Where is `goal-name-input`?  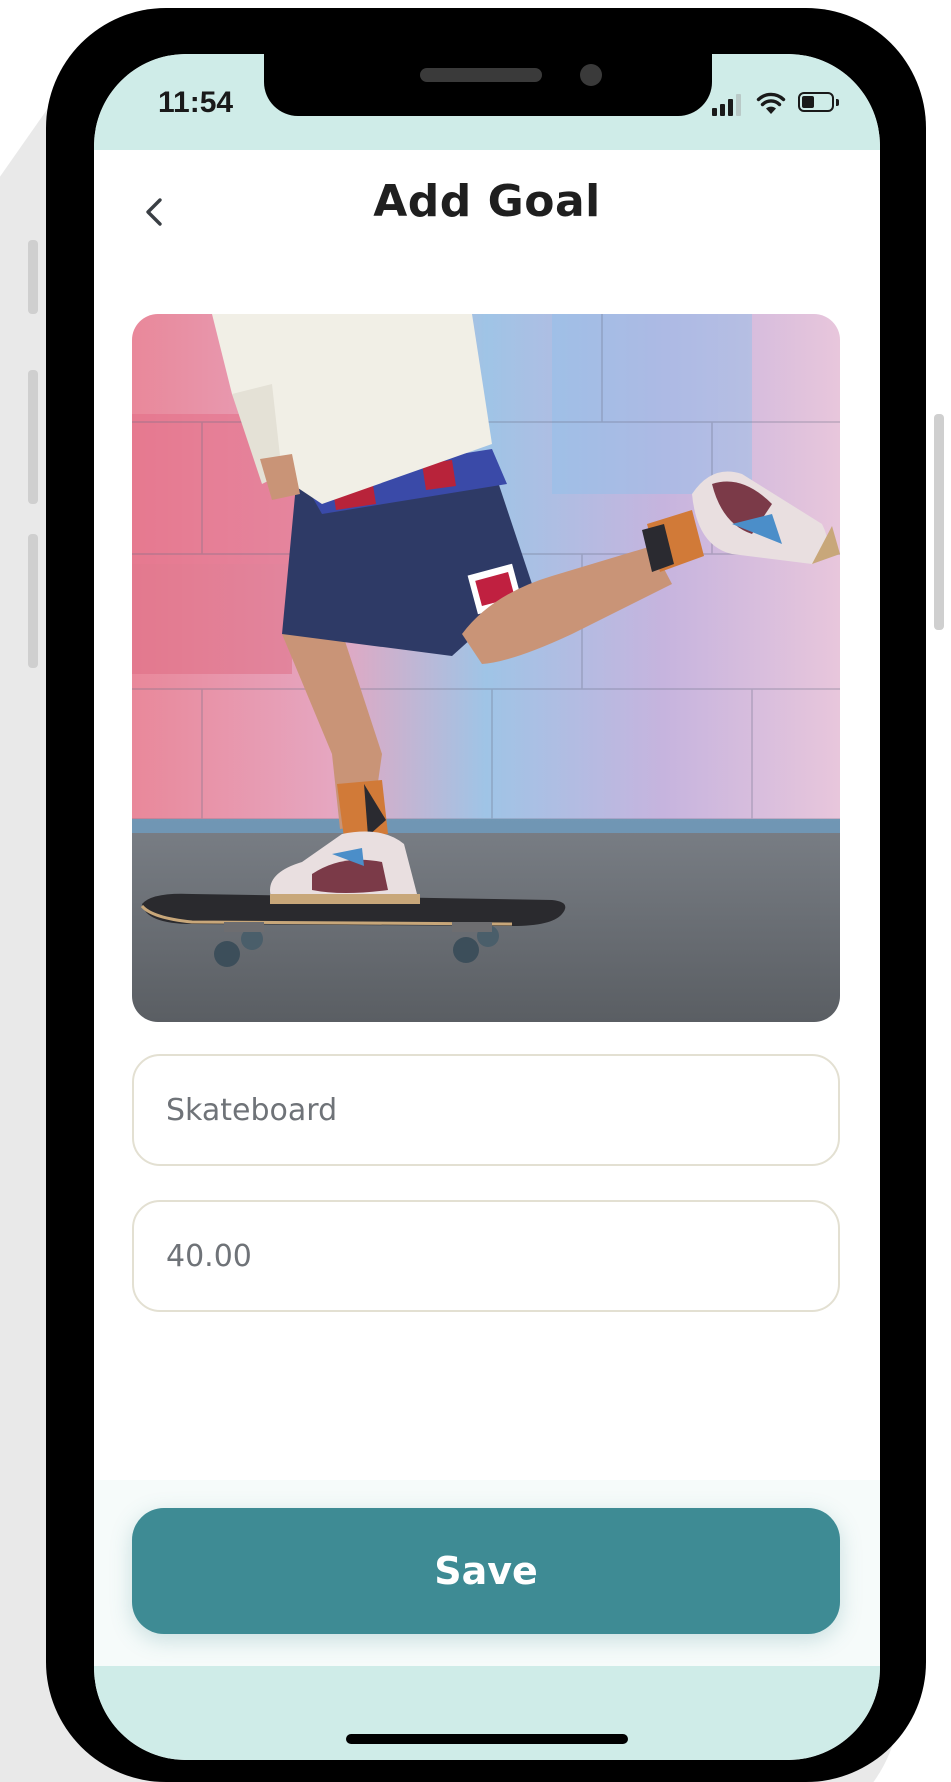
goal-name-input is located at coordinates (486, 1110).